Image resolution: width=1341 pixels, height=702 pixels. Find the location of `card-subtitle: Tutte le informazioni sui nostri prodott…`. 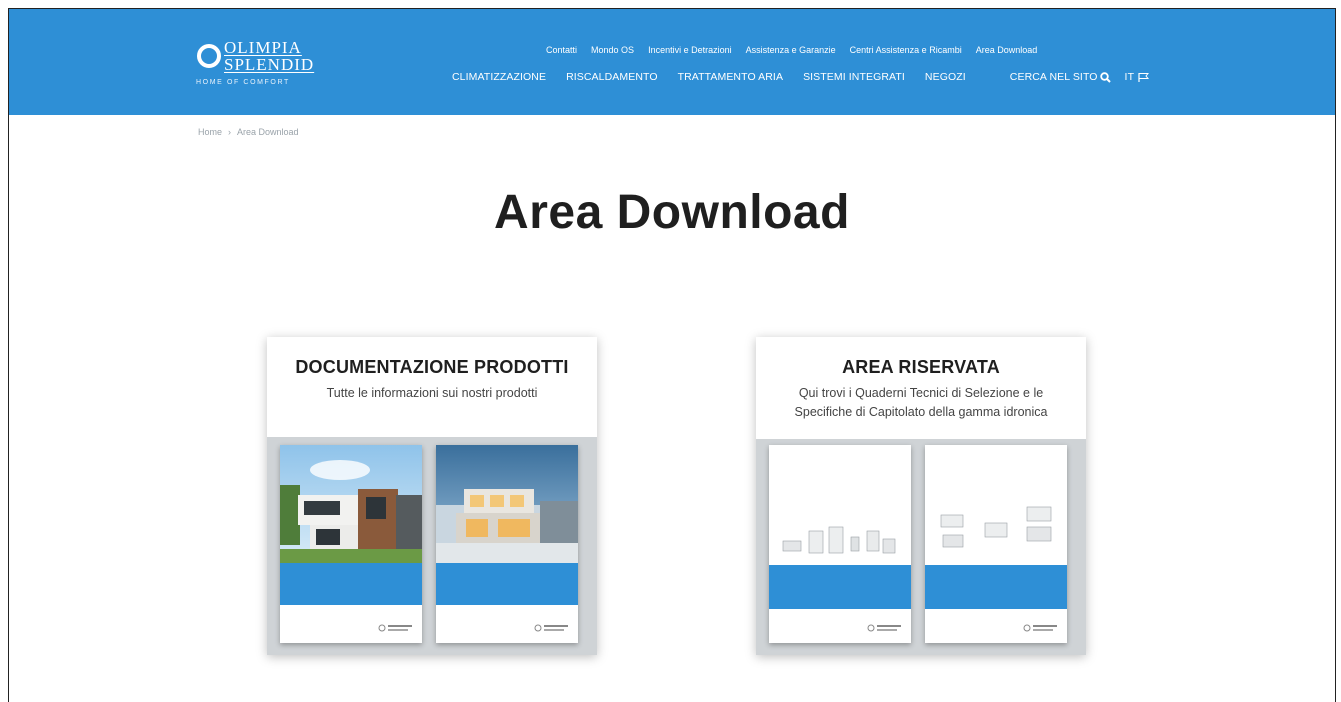

card-subtitle: Tutte le informazioni sui nostri prodott… is located at coordinates (432, 393).